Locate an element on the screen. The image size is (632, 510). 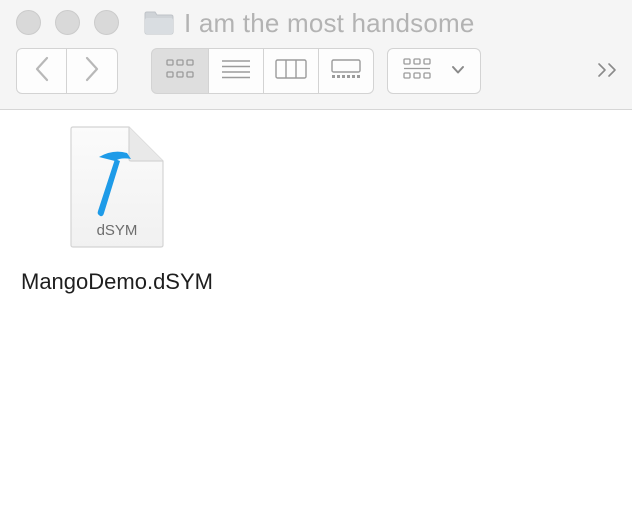
gallery-view-icon is located at coordinates (346, 71).